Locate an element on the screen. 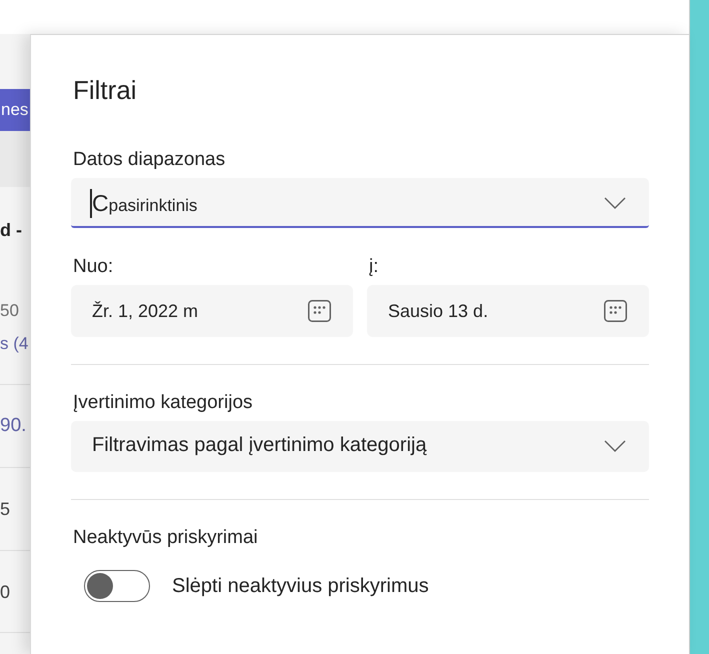 The width and height of the screenshot is (709, 654). heading-text: d - is located at coordinates (11, 230).